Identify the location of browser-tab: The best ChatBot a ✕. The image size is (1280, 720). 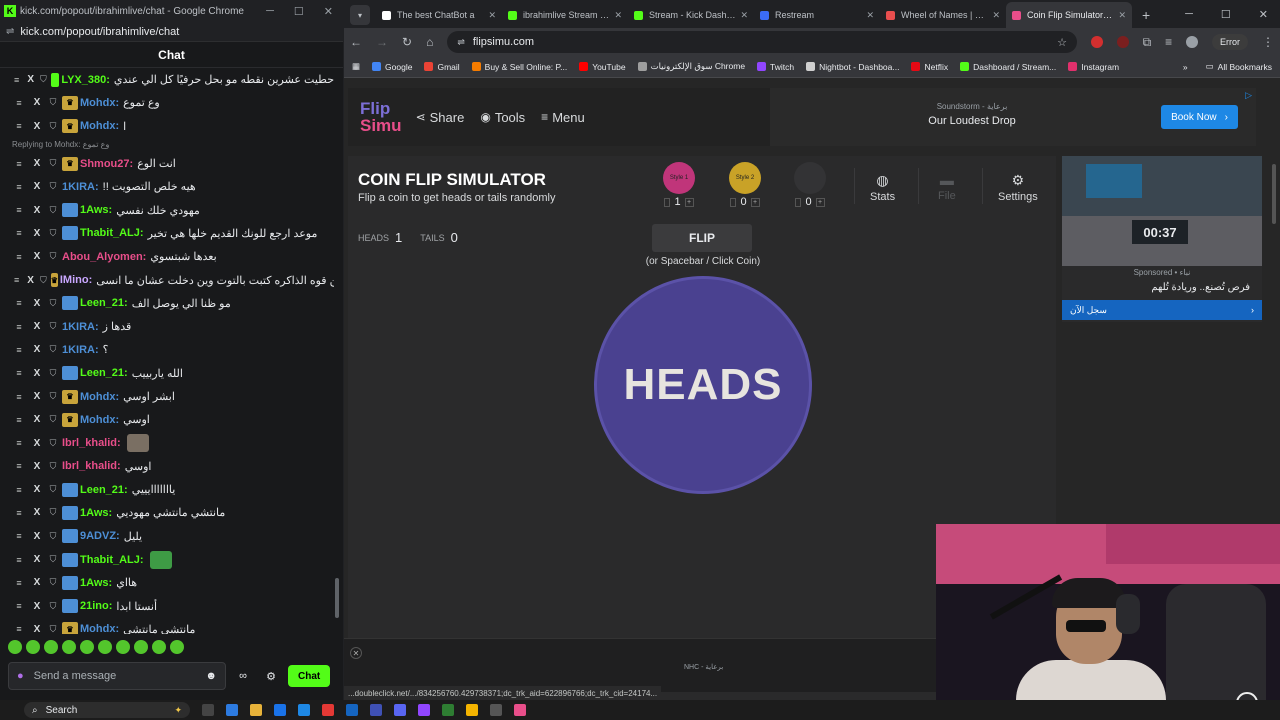
(439, 15).